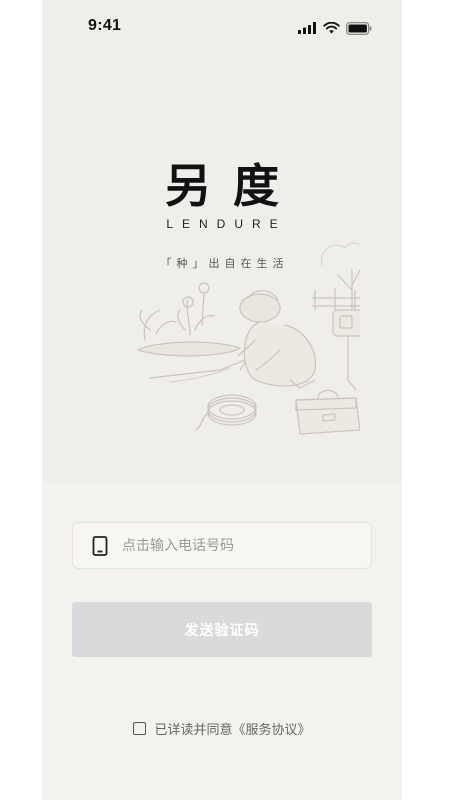 This screenshot has height=800, width=450. What do you see at coordinates (331, 28) in the screenshot?
I see `wifi-icon` at bounding box center [331, 28].